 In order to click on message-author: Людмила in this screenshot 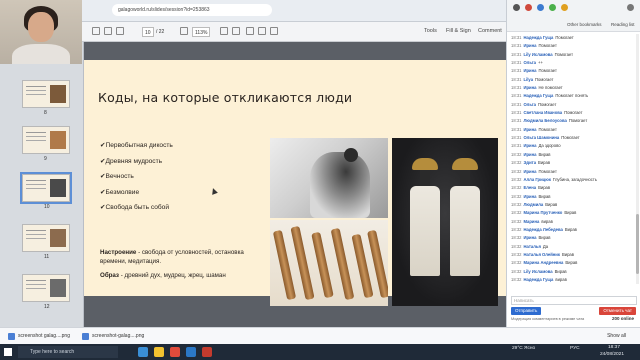, I will do `click(533, 204)`.